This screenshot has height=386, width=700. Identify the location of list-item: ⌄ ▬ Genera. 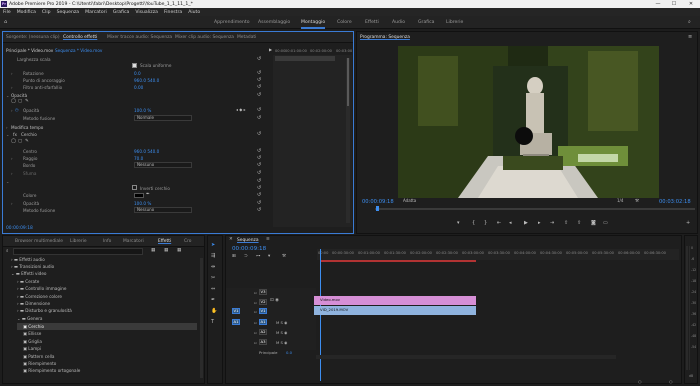
(29, 318).